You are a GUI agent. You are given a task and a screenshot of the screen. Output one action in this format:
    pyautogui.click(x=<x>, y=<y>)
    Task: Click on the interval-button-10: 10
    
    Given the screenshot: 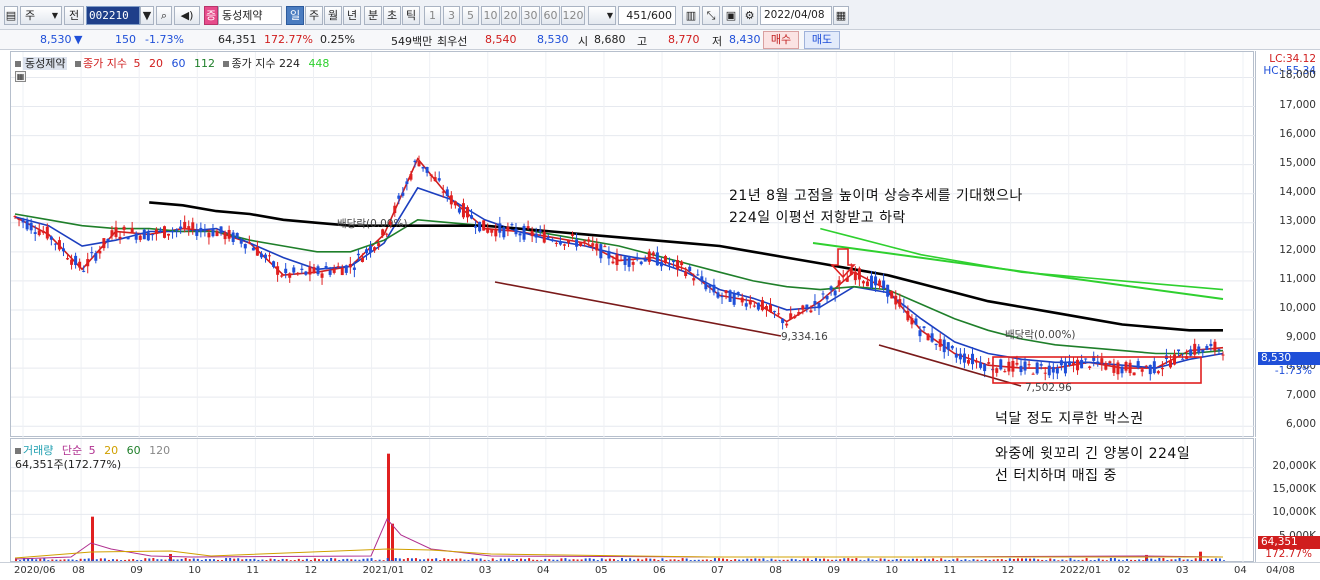 What is the action you would take?
    pyautogui.click(x=490, y=15)
    